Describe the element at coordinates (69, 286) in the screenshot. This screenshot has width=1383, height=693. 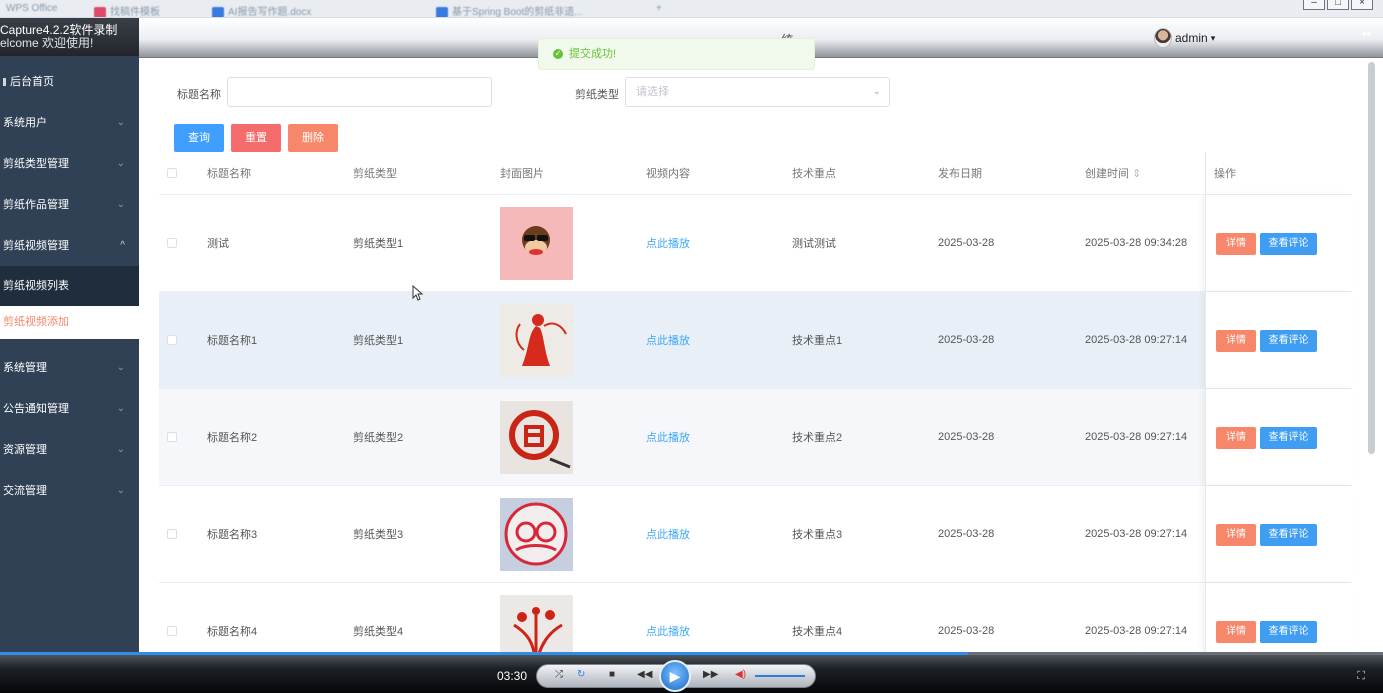
I see `sidebar-item-video-list: 剪纸视频列表` at that location.